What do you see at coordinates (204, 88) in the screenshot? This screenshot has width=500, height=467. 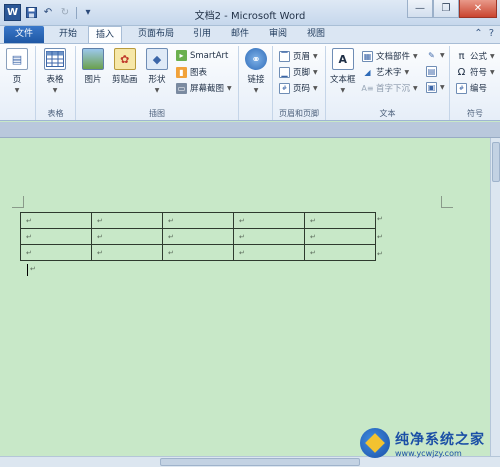 I see `screenshot-button: ▭ 屏幕截图 ▼` at bounding box center [204, 88].